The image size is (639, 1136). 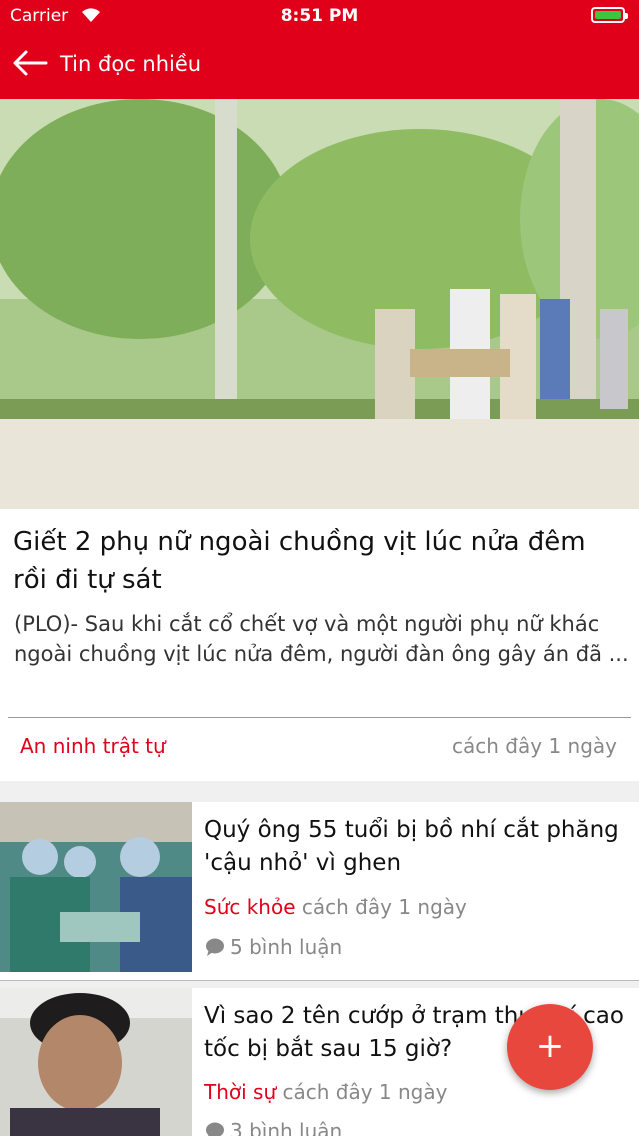 I want to click on page-title: Tin đọc nhiều, so click(x=131, y=64).